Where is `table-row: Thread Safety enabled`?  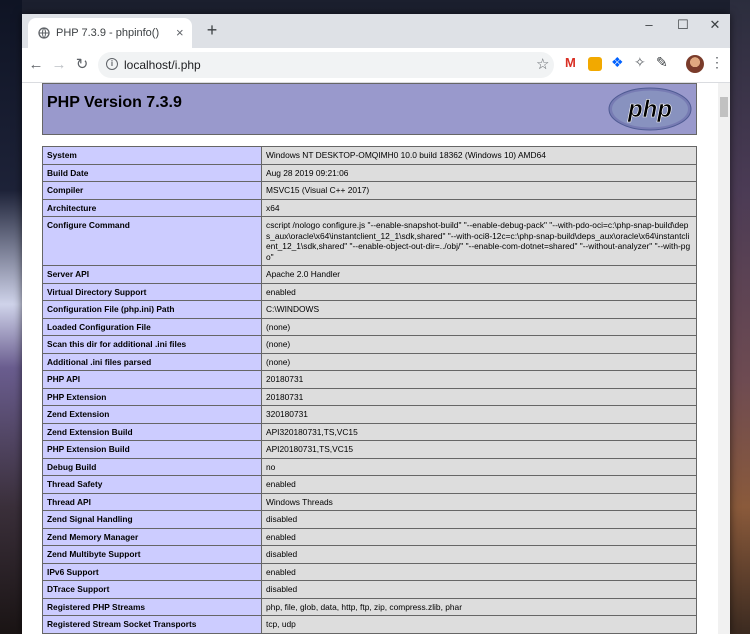 table-row: Thread Safety enabled is located at coordinates (369, 484).